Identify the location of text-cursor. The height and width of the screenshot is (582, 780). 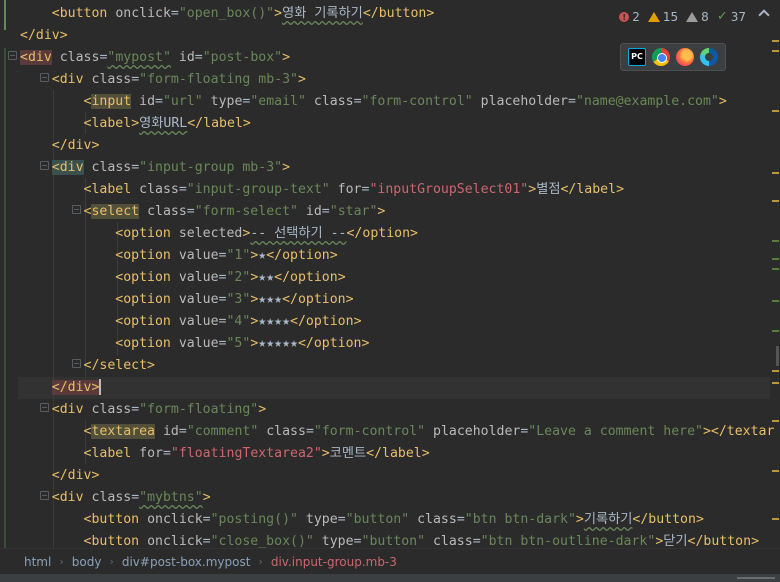
(100, 387).